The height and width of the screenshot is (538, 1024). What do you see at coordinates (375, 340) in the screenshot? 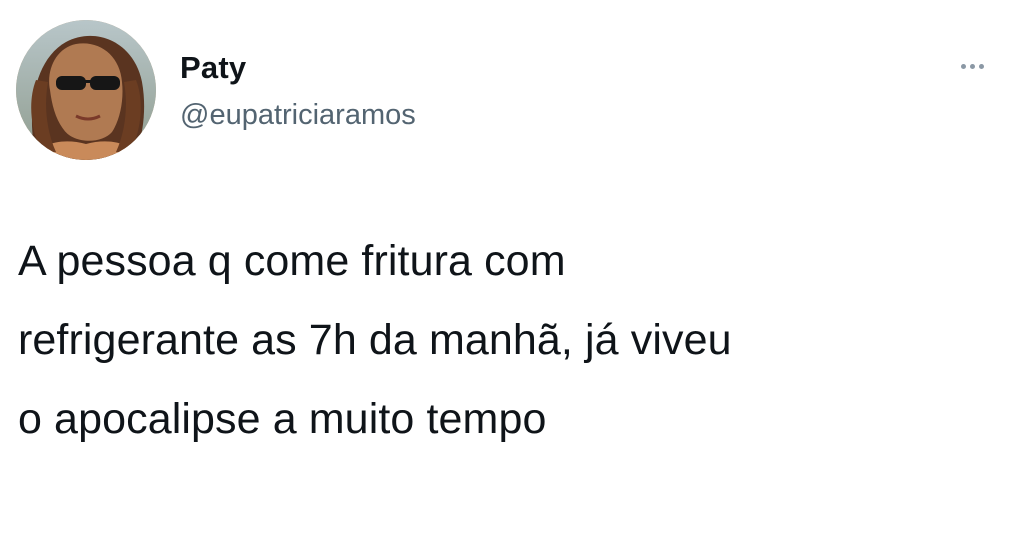
I see `tweet-text-line: refrigerante as 7h da manhã, já viveu` at bounding box center [375, 340].